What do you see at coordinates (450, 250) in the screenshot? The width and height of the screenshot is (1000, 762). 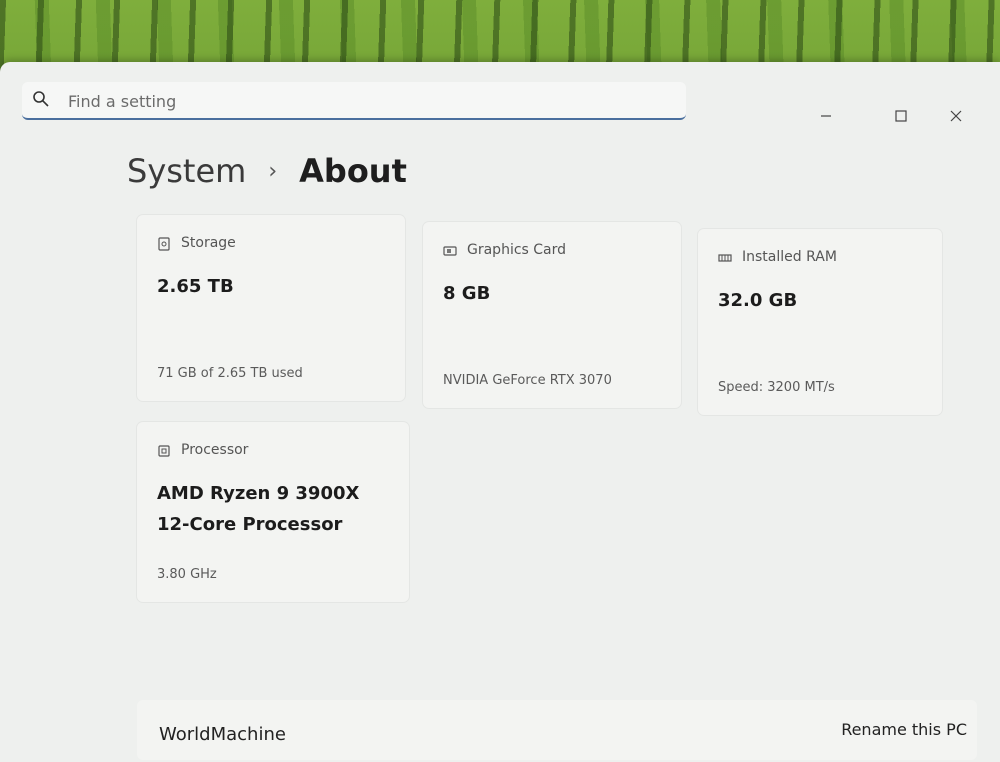 I see `graphics-card-icon` at bounding box center [450, 250].